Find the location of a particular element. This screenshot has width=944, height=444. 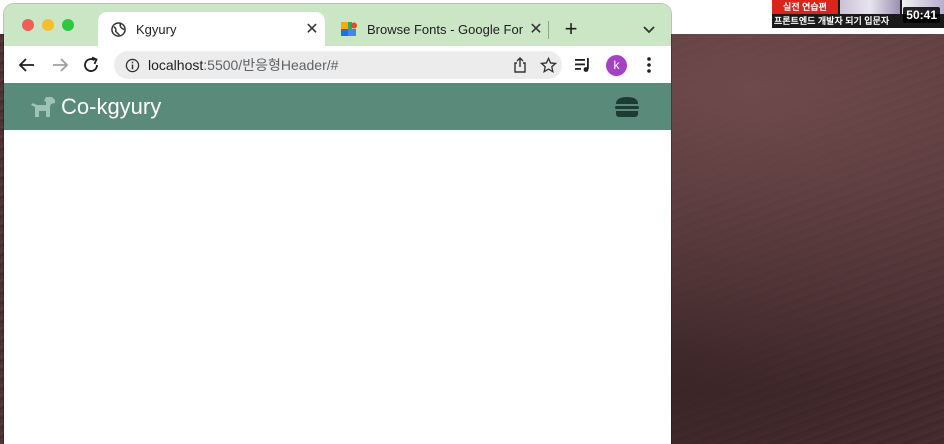

kebab-menu-icon is located at coordinates (649, 65).